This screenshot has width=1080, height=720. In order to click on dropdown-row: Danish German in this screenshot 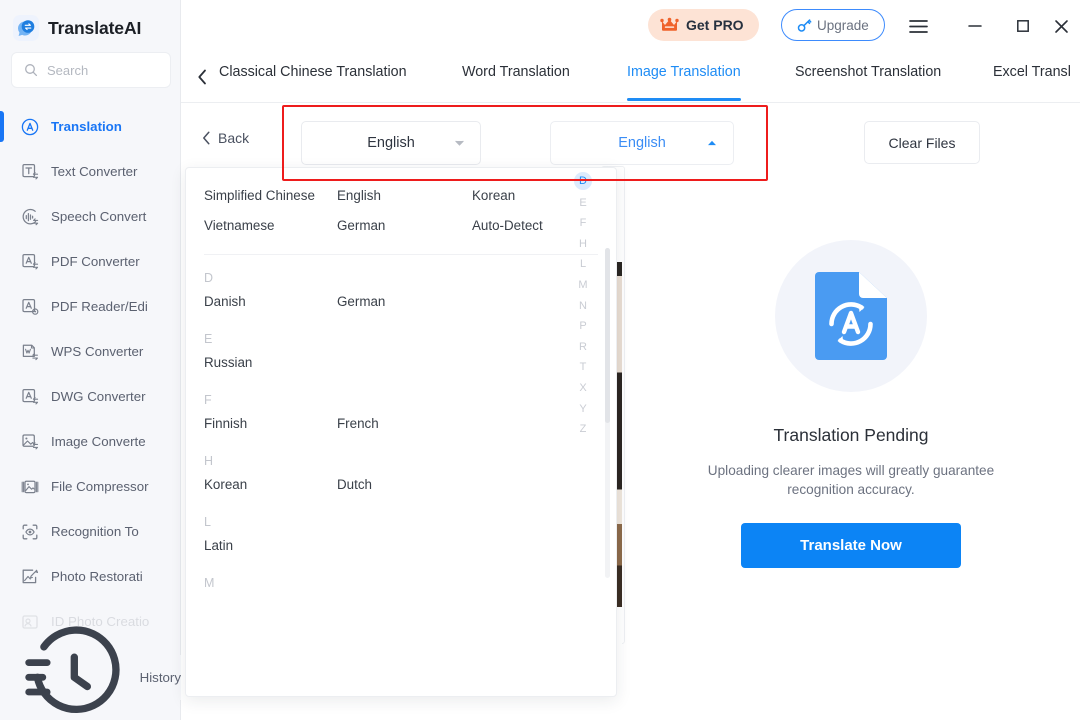, I will do `click(401, 301)`.